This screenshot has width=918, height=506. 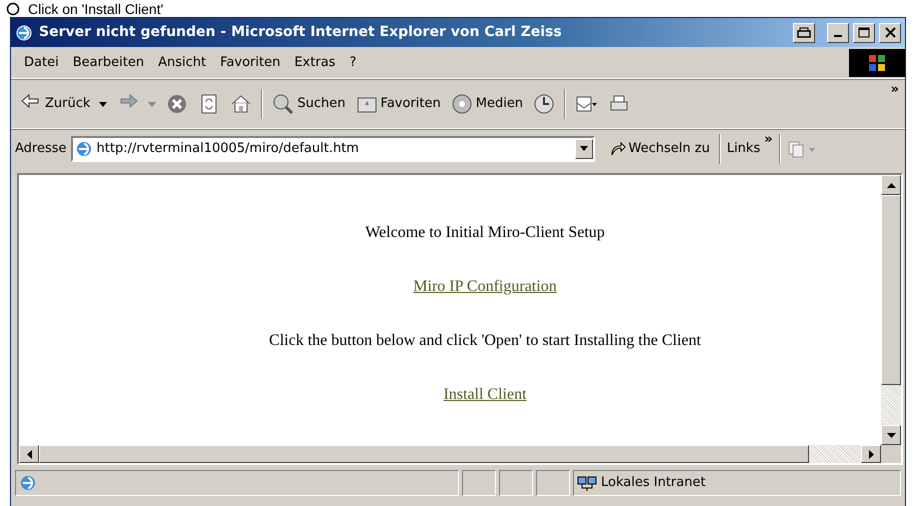 I want to click on page-text: Welcome to Initial Miro-Client Setup, so click(x=485, y=233).